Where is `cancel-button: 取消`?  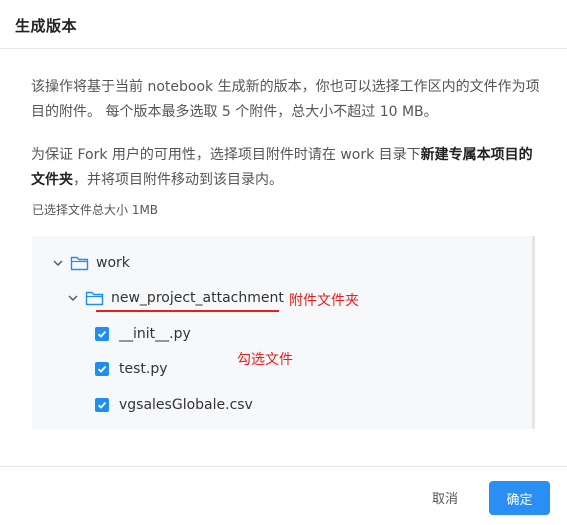 cancel-button: 取消 is located at coordinates (445, 497).